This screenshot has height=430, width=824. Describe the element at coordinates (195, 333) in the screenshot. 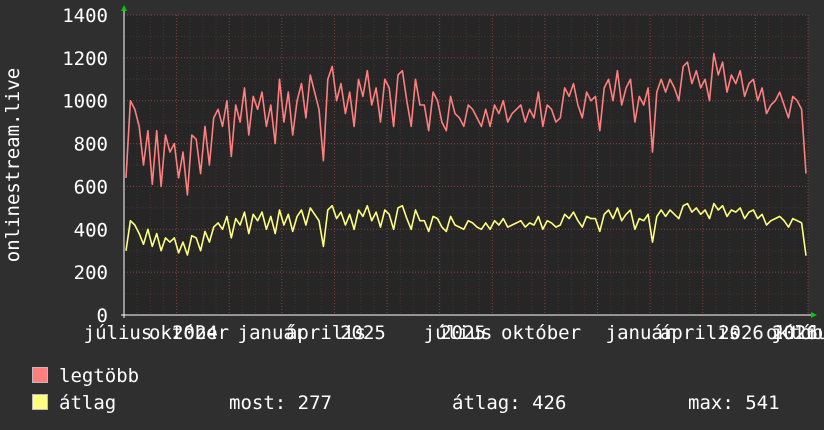

I see `x-tick-label: 2024` at that location.